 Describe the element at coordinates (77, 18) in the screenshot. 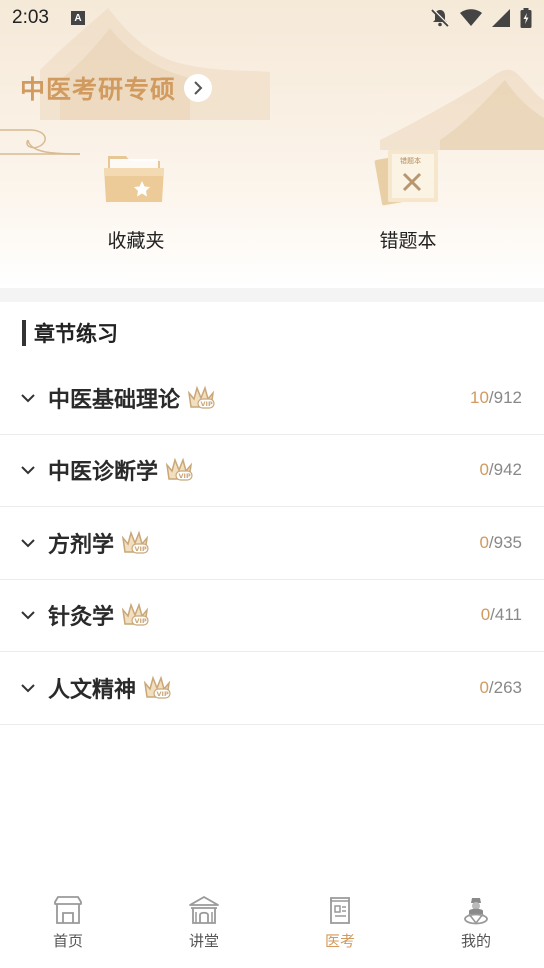

I see `notification-a-icon: A` at that location.